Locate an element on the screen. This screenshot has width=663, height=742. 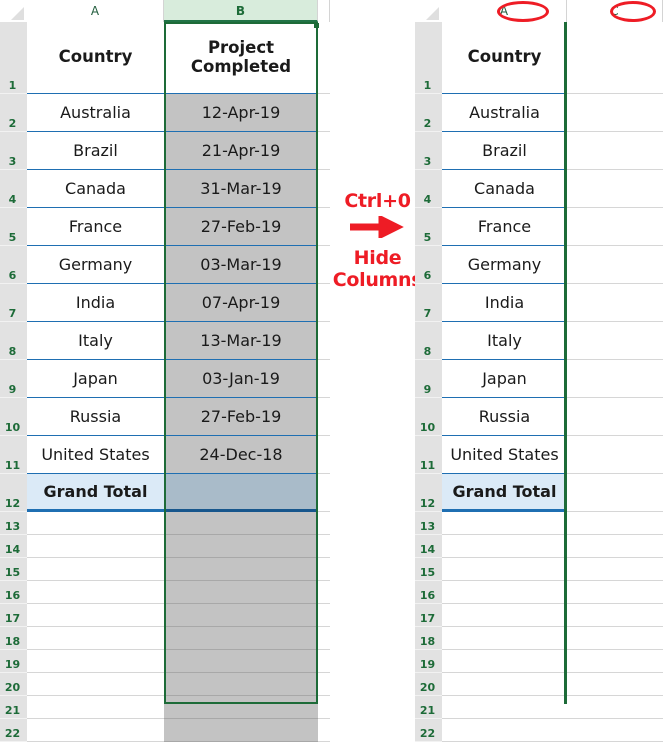
row-header-7: 7 is located at coordinates (428, 303).